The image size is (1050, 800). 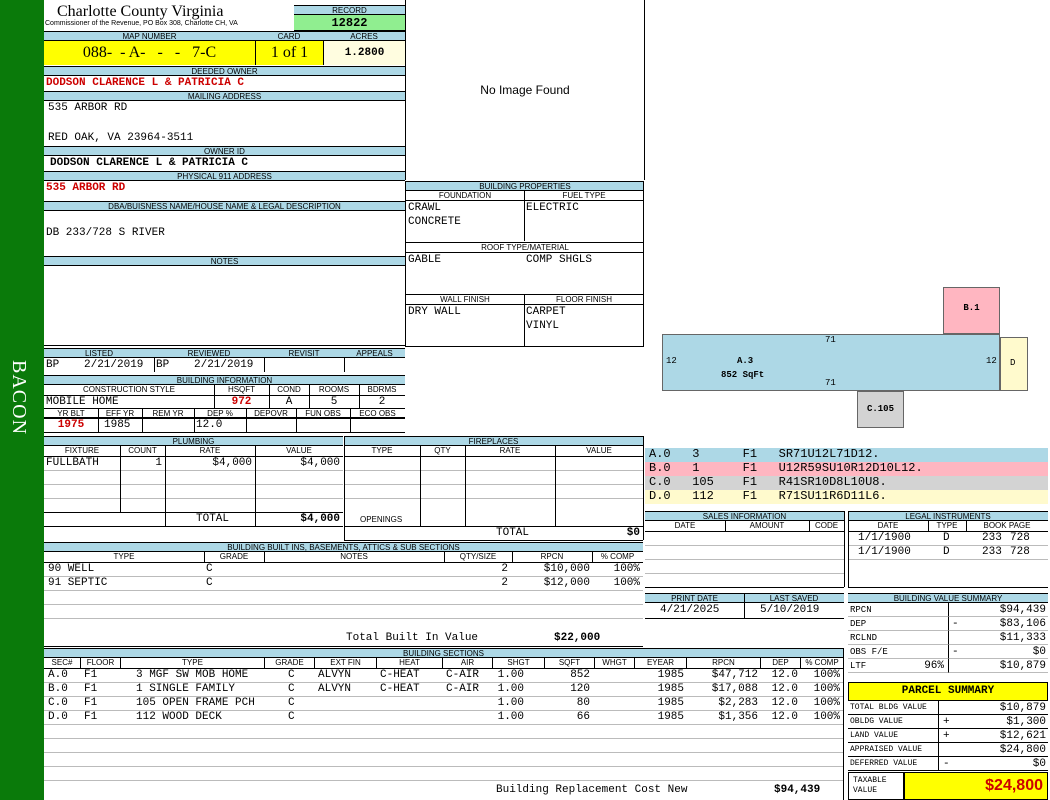 What do you see at coordinates (830, 340) in the screenshot?
I see `sketch-dim-top: 71` at bounding box center [830, 340].